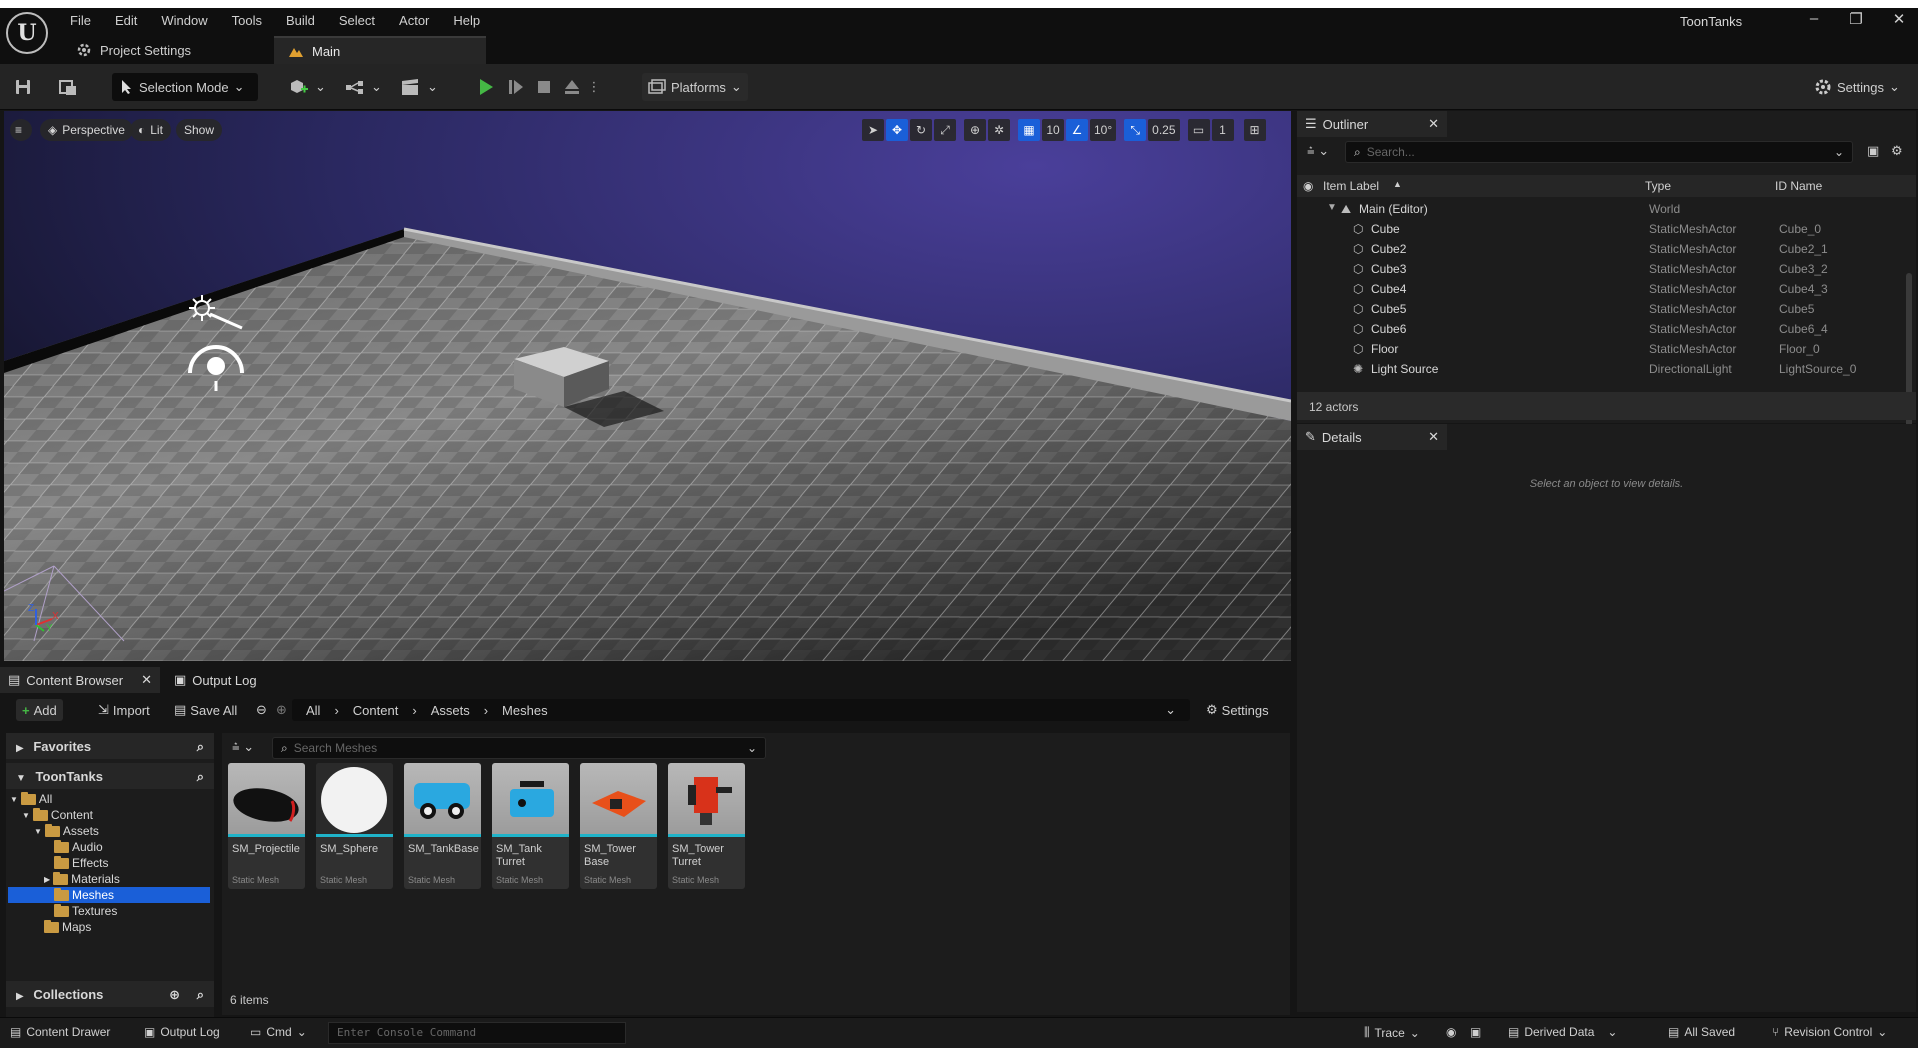 This screenshot has height=1048, width=1928. Describe the element at coordinates (1164, 130) in the screenshot. I see `scale-snap-value: 0.25` at that location.